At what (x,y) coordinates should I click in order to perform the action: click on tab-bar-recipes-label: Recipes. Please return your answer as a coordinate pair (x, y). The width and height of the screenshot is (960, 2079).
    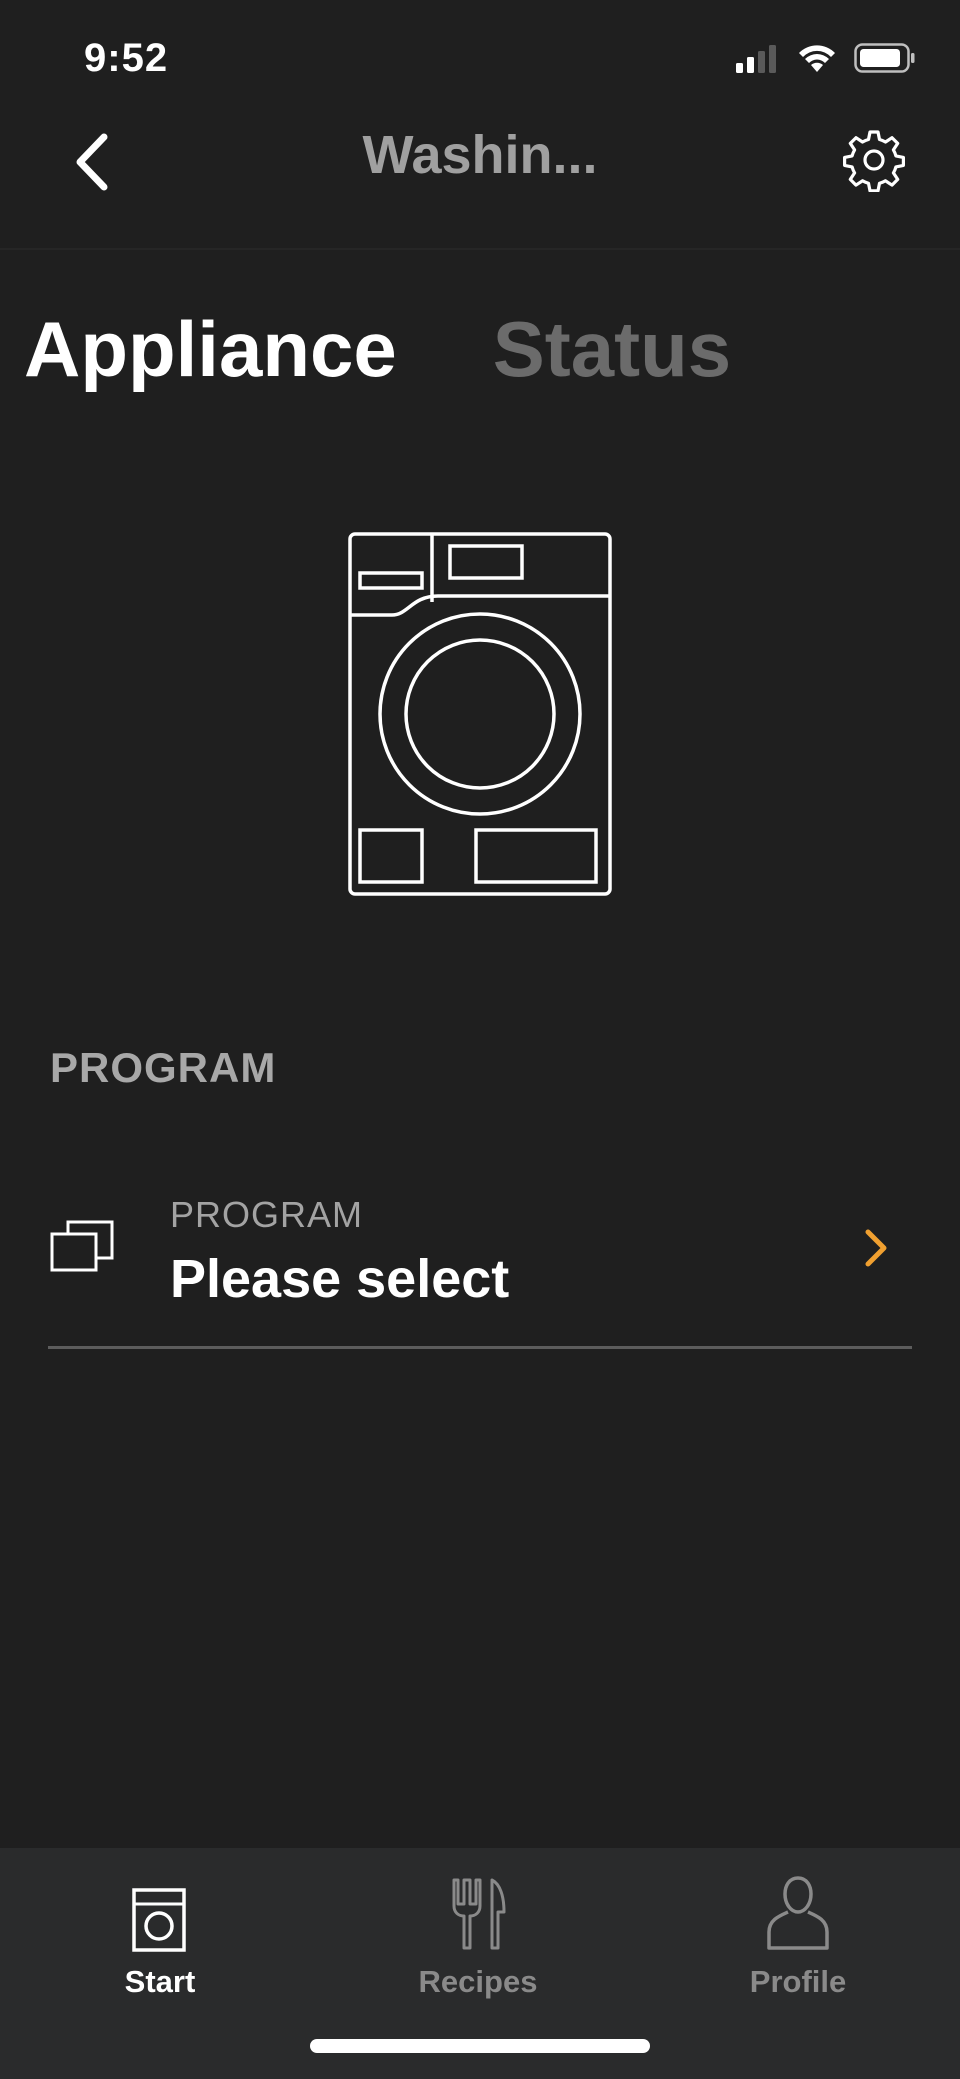
    Looking at the image, I should click on (478, 1981).